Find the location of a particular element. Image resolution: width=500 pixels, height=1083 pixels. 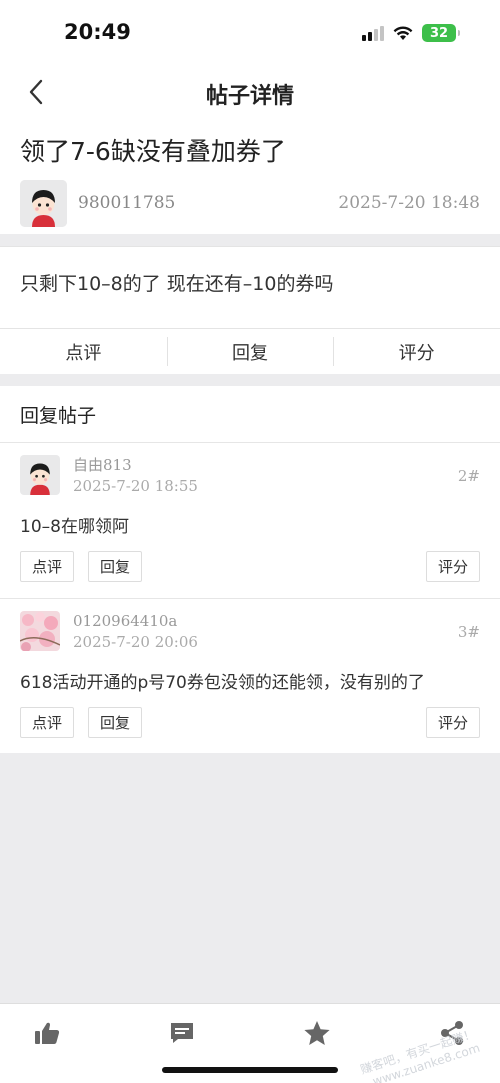

like-button is located at coordinates (47, 1033).